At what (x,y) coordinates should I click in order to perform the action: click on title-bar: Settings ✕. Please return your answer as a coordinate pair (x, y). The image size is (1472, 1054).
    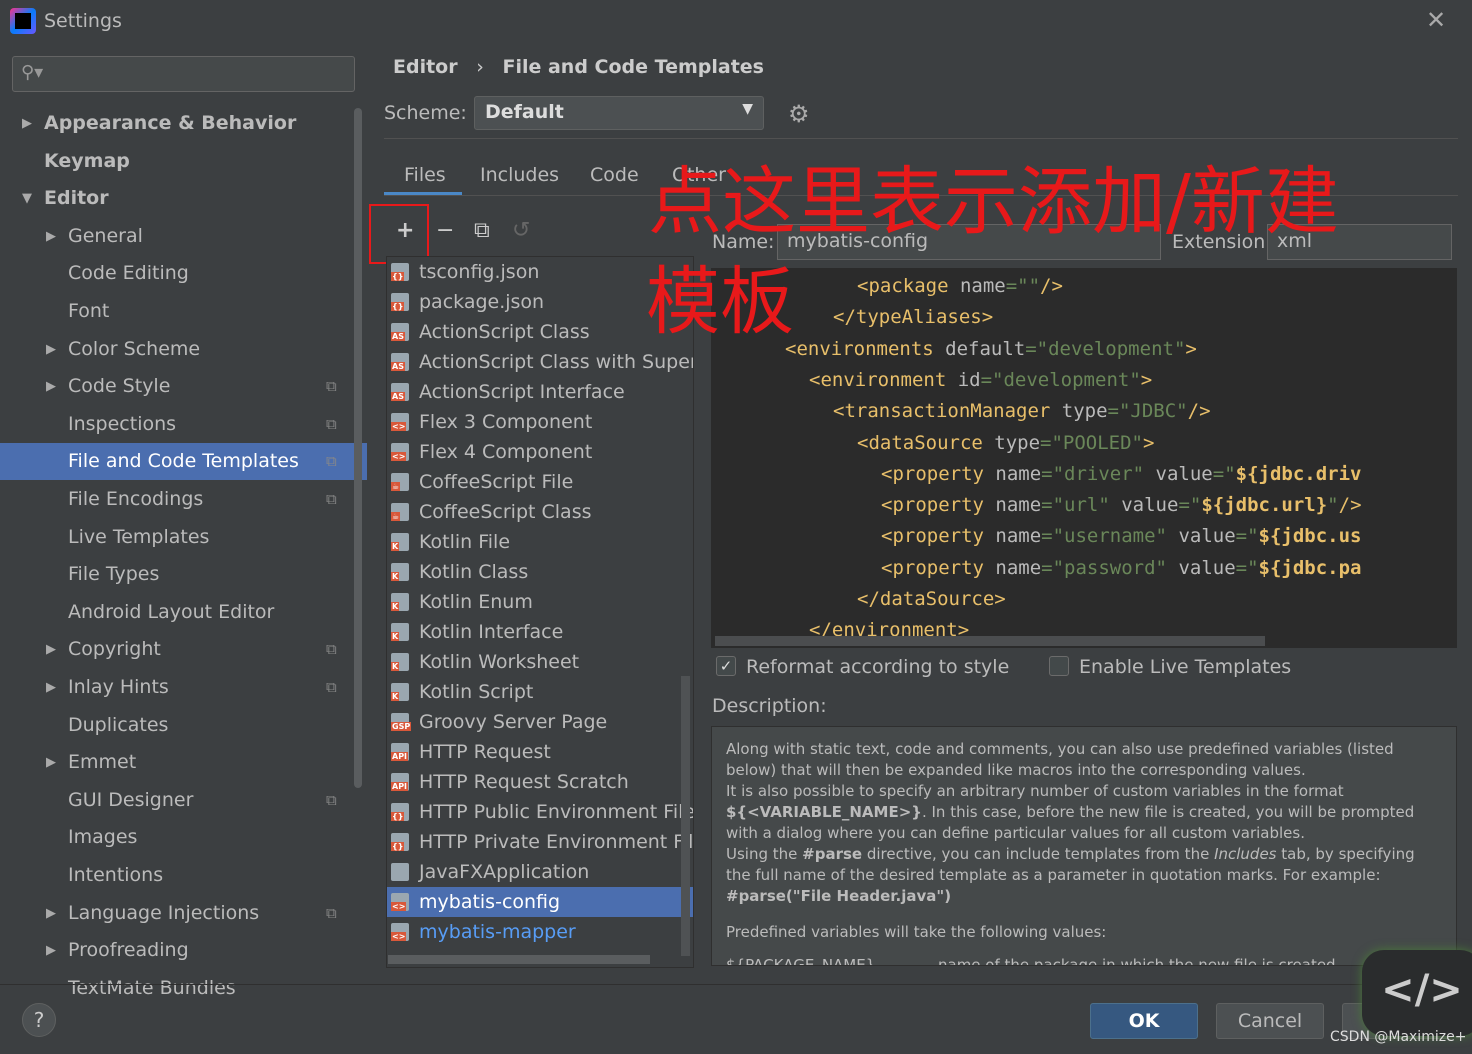
    Looking at the image, I should click on (736, 22).